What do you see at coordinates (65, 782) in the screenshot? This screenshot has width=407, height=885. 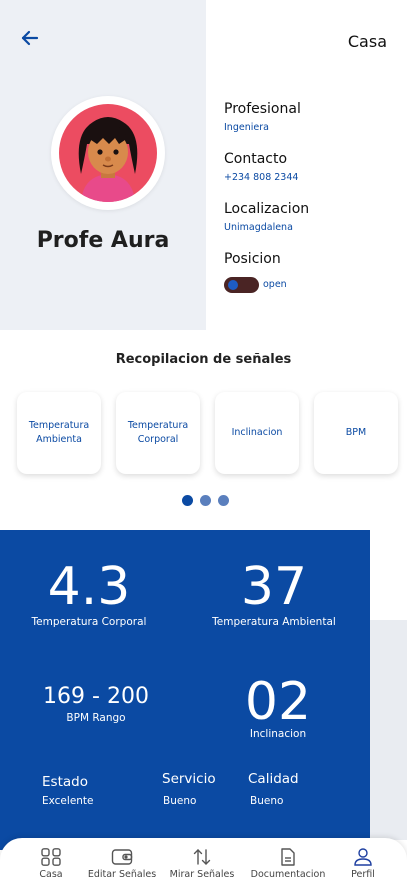 I see `estado-title: Estado` at bounding box center [65, 782].